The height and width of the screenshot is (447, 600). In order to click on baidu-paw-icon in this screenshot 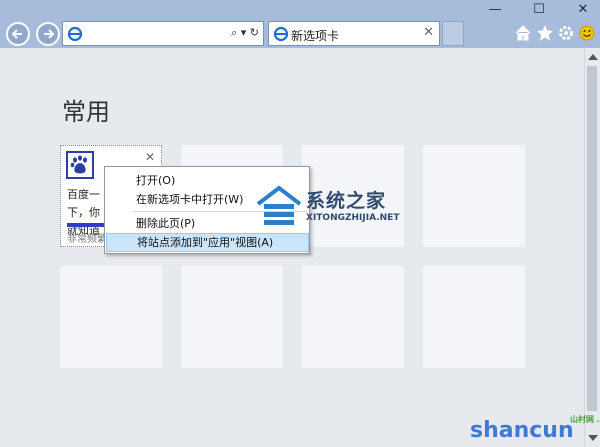, I will do `click(80, 165)`.